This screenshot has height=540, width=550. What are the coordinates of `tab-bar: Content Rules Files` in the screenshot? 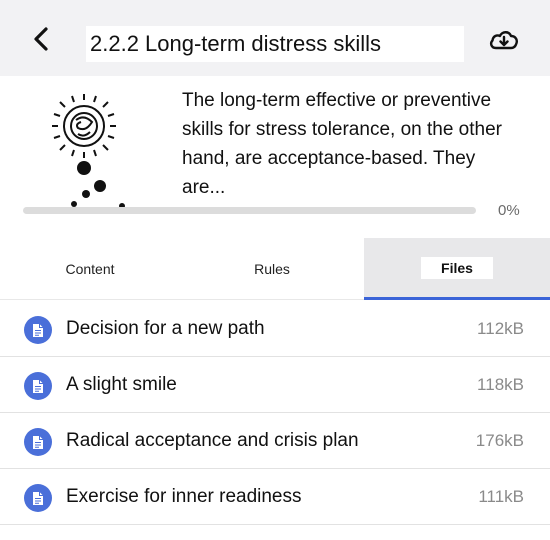 It's located at (275, 269).